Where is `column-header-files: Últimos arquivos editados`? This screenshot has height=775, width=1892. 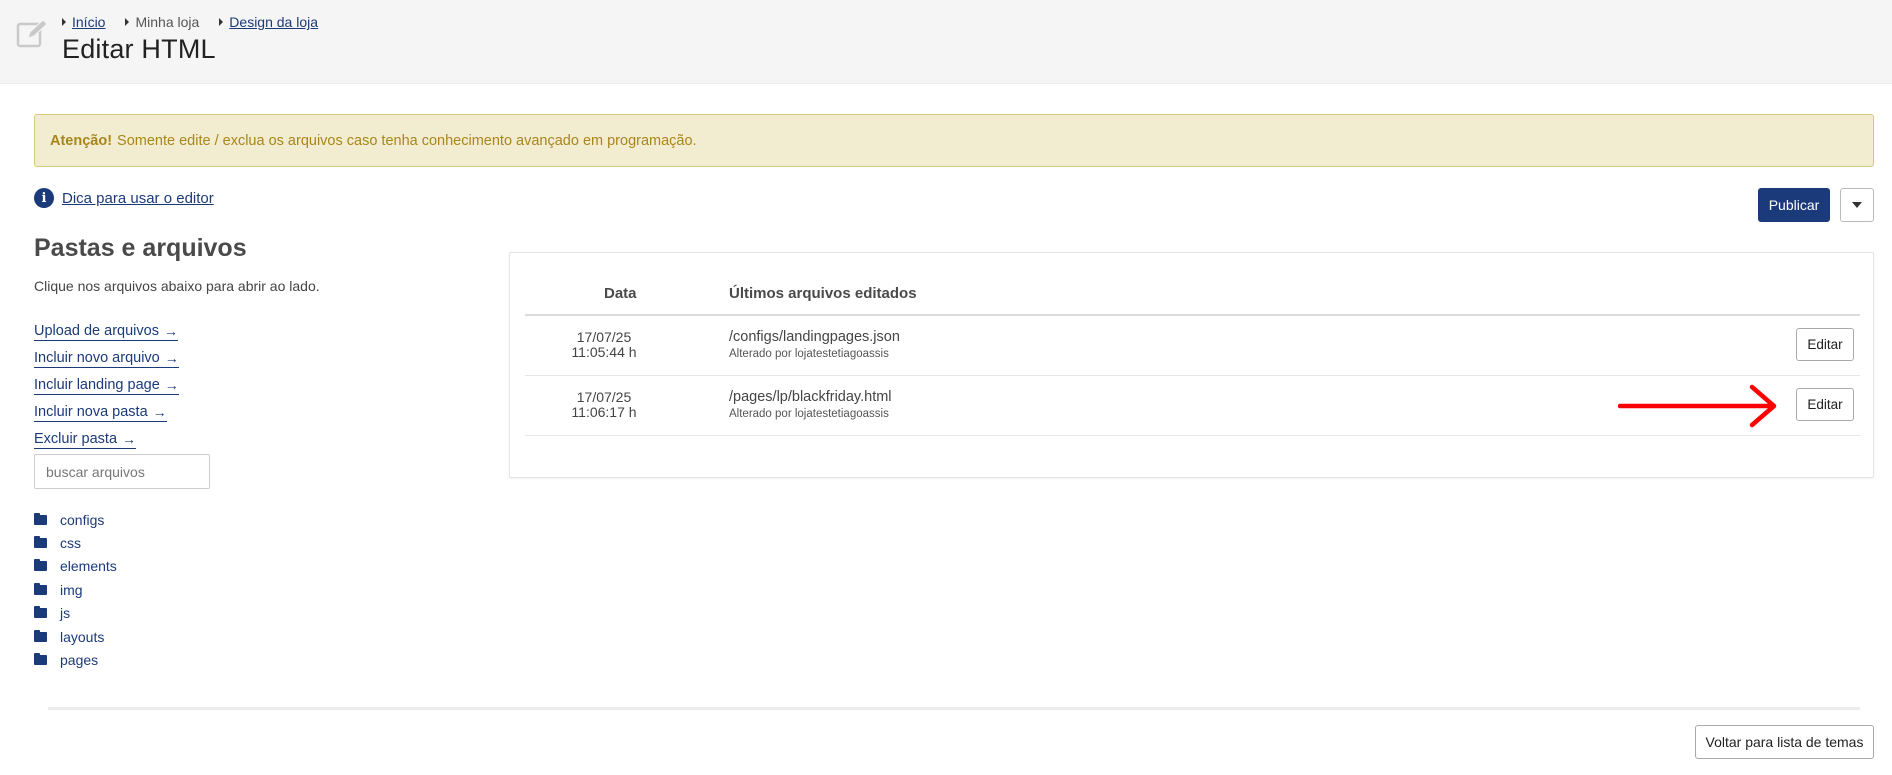
column-header-files: Últimos arquivos editados is located at coordinates (823, 293).